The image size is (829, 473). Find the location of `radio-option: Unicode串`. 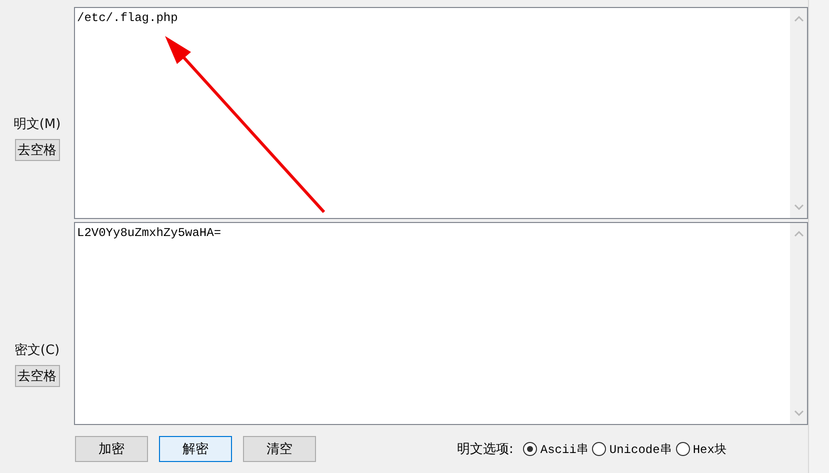

radio-option: Unicode串 is located at coordinates (632, 449).